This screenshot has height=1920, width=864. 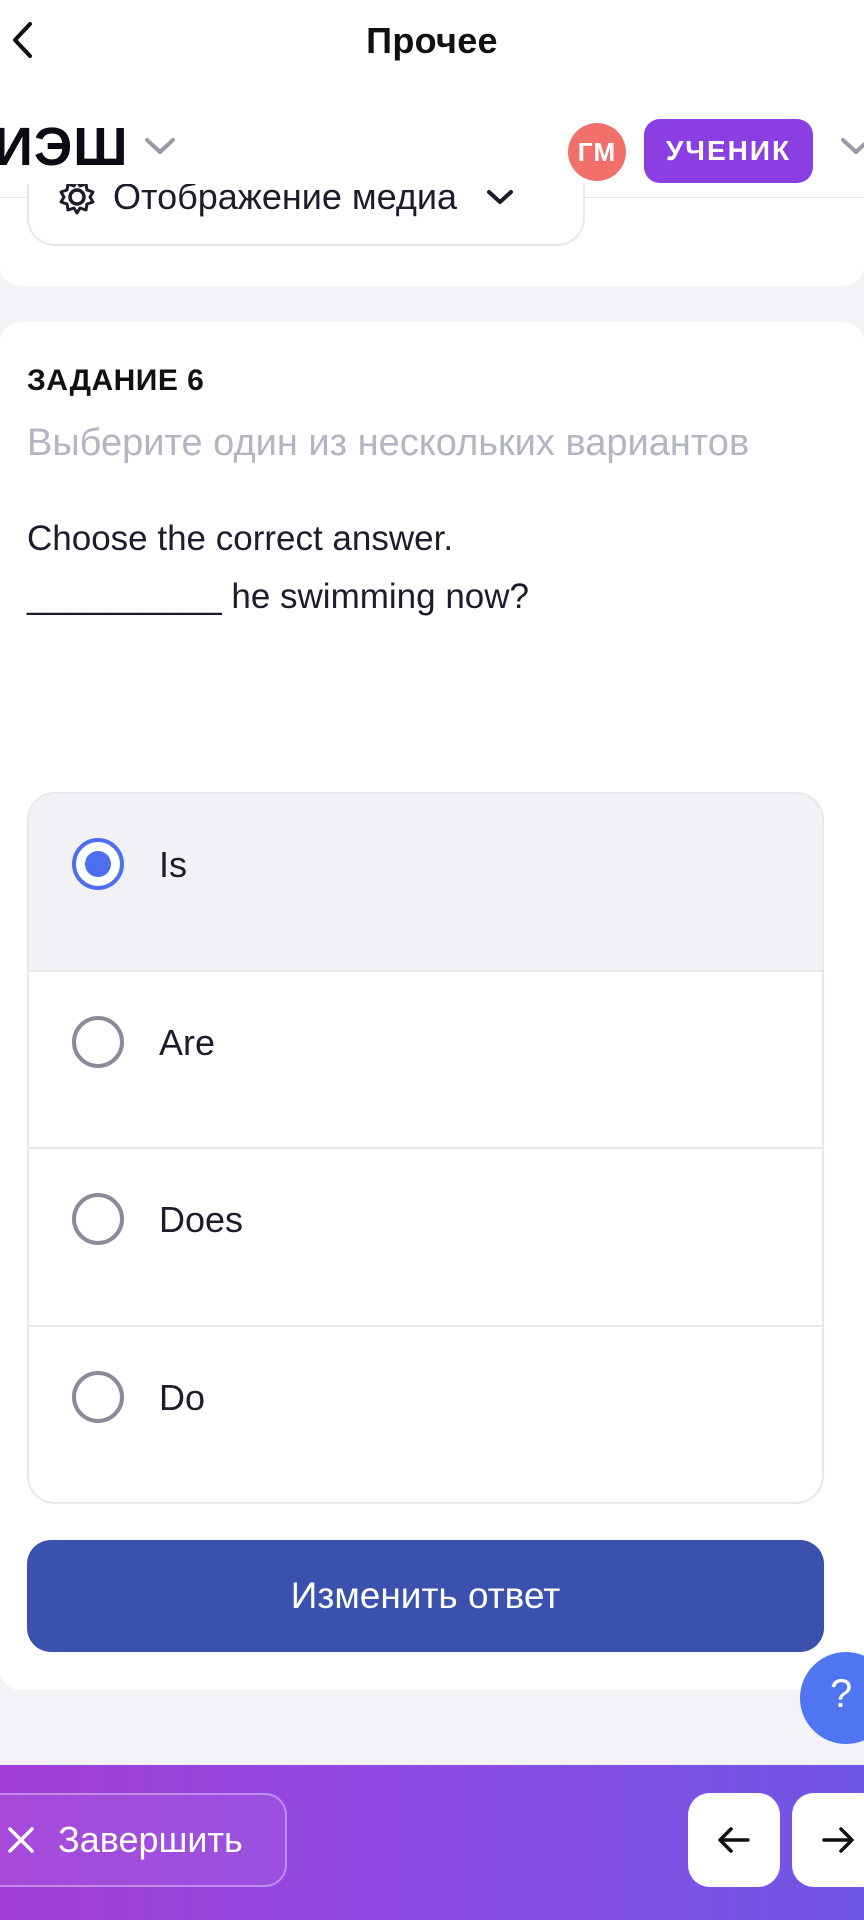 I want to click on option-label: Are, so click(x=187, y=1042).